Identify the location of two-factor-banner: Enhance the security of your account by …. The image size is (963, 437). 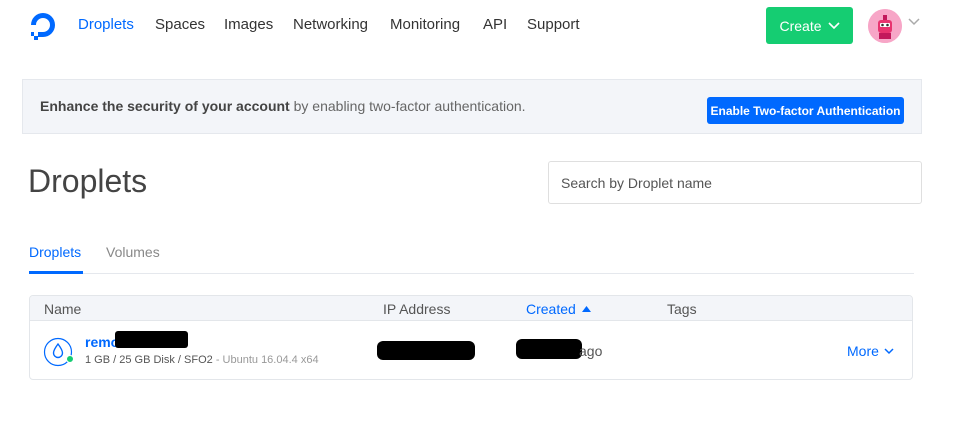
(472, 106).